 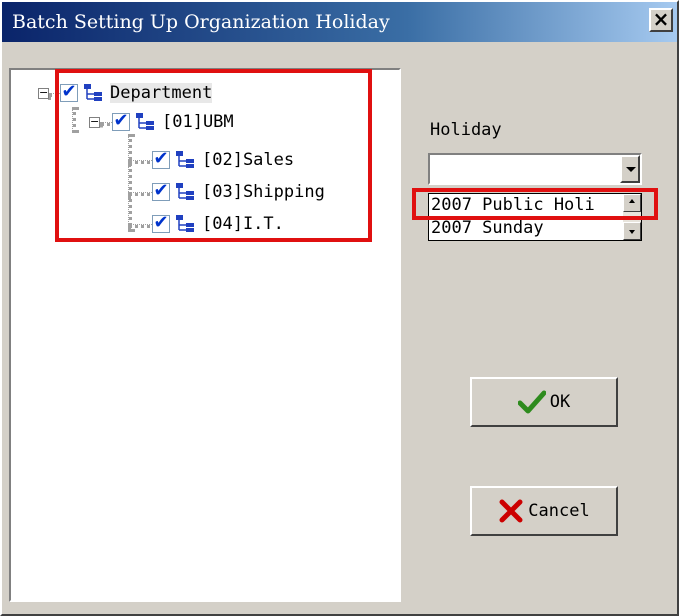 What do you see at coordinates (559, 511) in the screenshot?
I see `cancel-button-label: Cancel` at bounding box center [559, 511].